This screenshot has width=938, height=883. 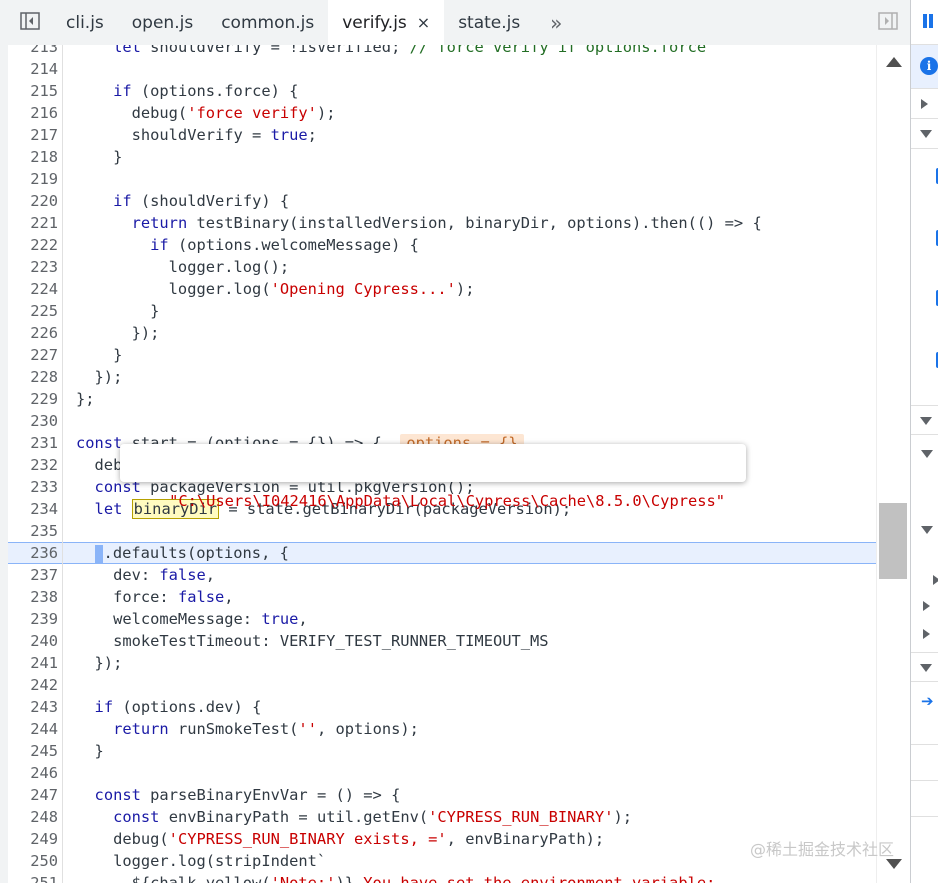 I want to click on code-line: 238 force: false,, so click(x=442, y=597).